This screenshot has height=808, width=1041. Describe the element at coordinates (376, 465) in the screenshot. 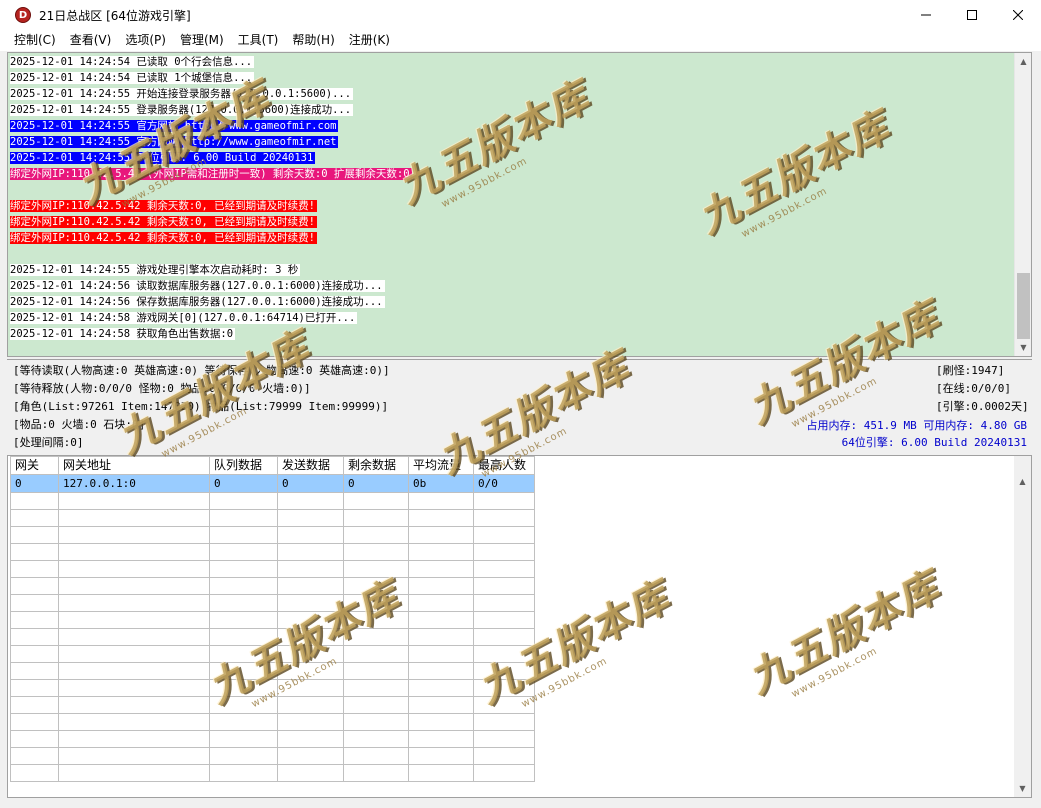

I see `col-remaining-data: 剩余数据` at that location.